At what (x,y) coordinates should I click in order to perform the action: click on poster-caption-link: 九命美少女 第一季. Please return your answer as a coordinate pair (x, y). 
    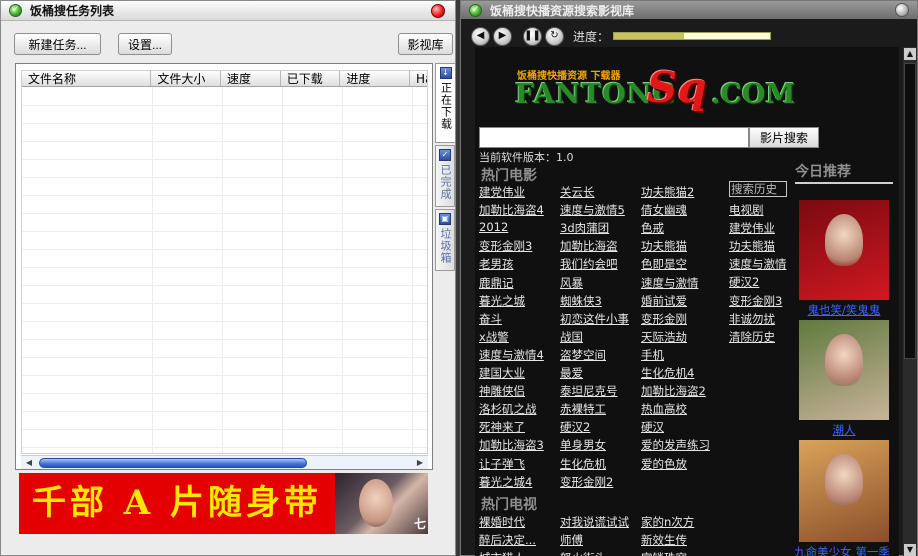
    Looking at the image, I should click on (842, 550).